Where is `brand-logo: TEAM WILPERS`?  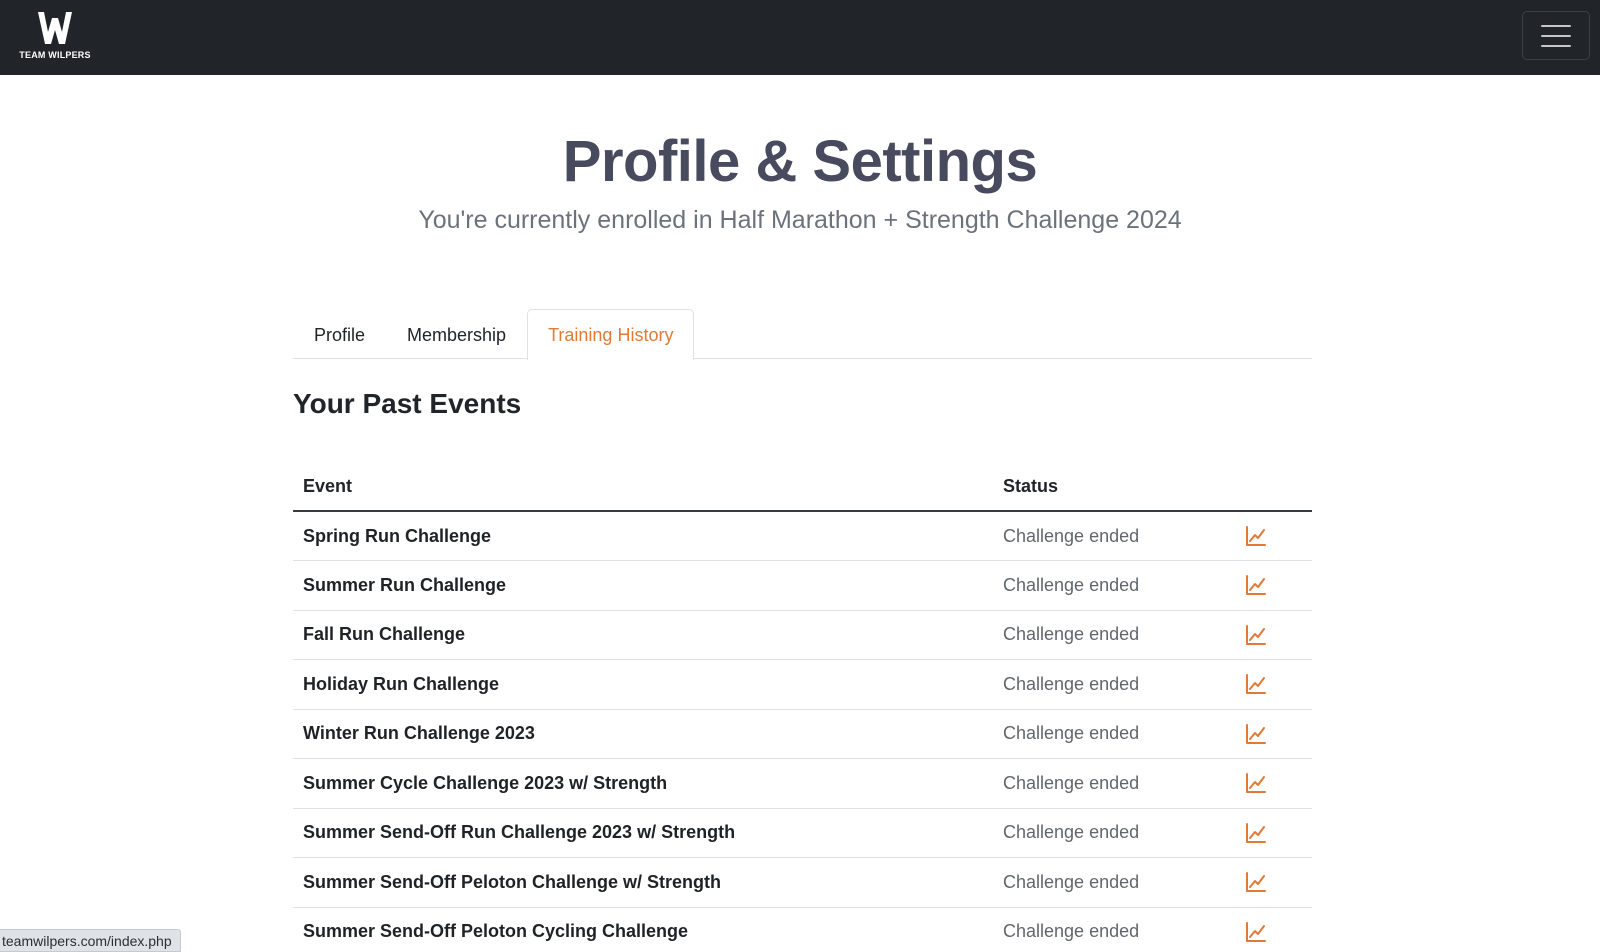 brand-logo: TEAM WILPERS is located at coordinates (55, 37).